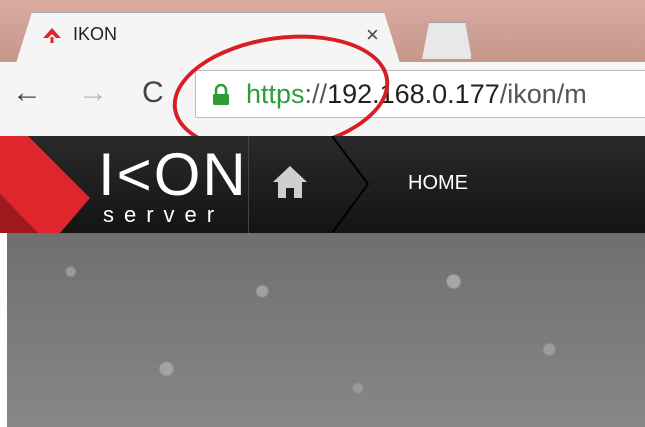 This screenshot has height=427, width=645. What do you see at coordinates (45, 184) in the screenshot?
I see `logo-swoosh-icon` at bounding box center [45, 184].